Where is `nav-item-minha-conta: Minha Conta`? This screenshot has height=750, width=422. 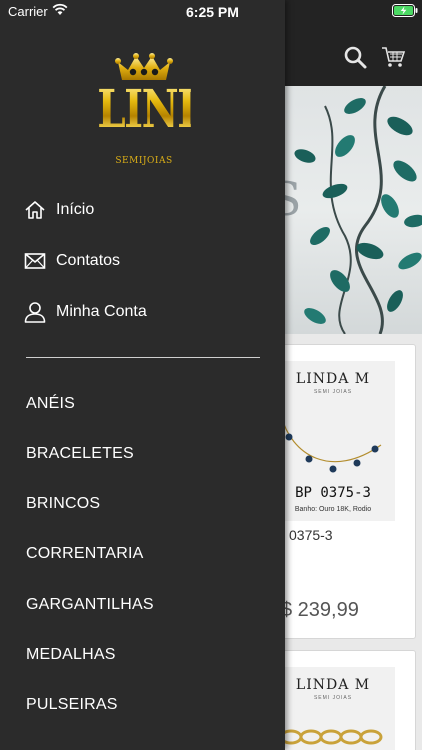 nav-item-minha-conta: Minha Conta is located at coordinates (85, 312).